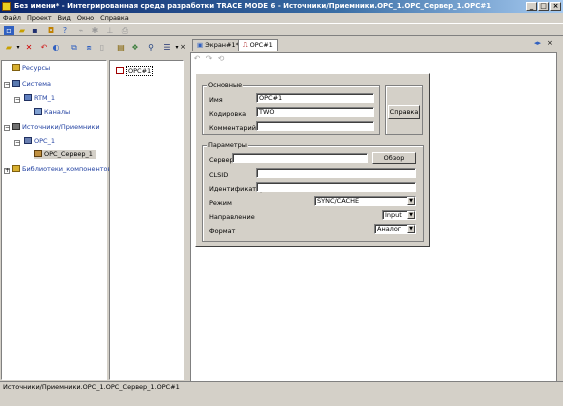 This screenshot has height=406, width=563. I want to click on help-button: Справка, so click(404, 112).